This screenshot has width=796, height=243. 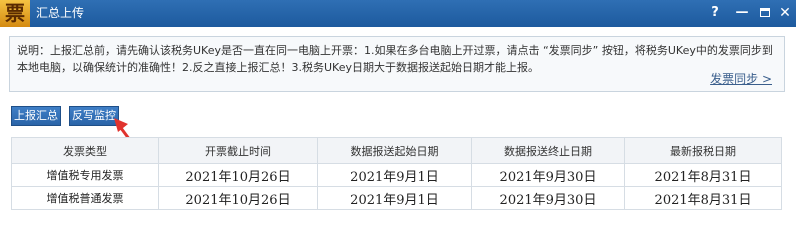 I want to click on column-header: 最新报税日期, so click(x=703, y=150).